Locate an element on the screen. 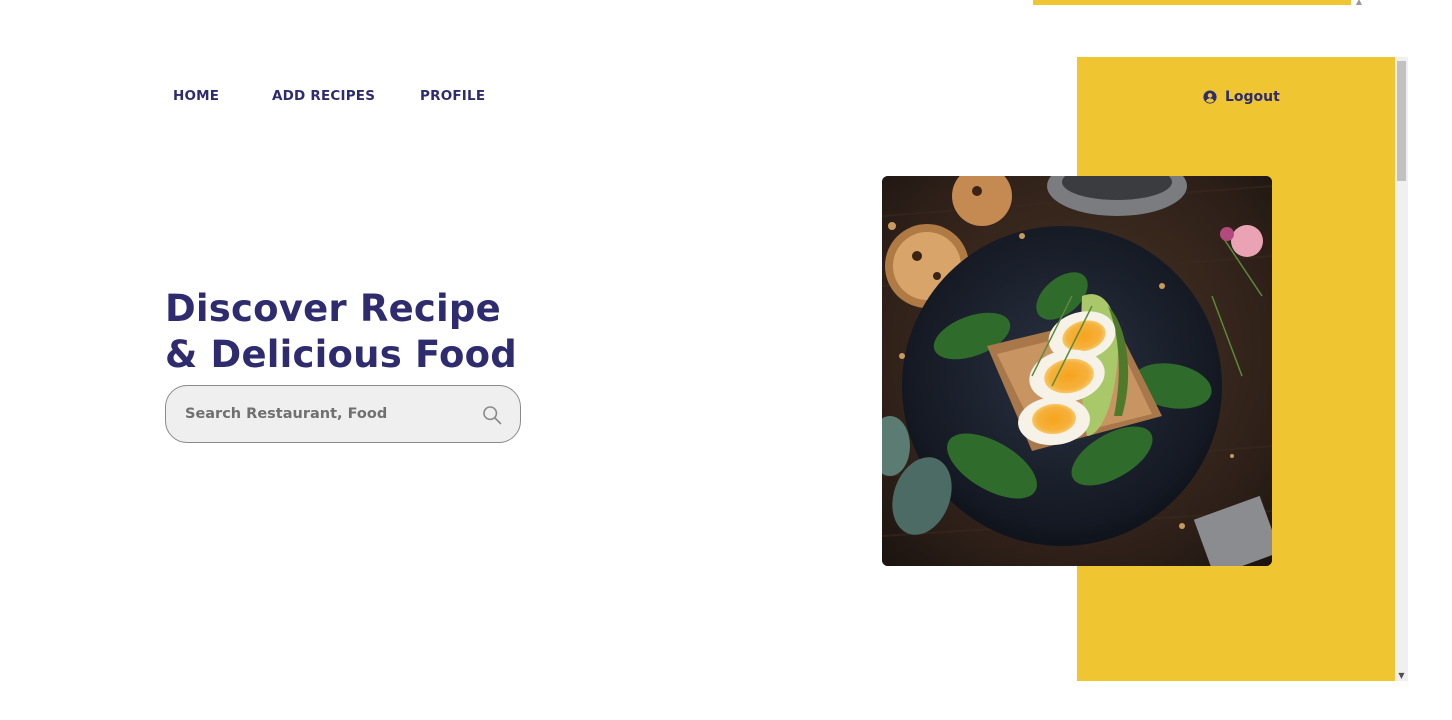 The image size is (1452, 720). vertical-scrollbar: ▼ is located at coordinates (1401, 369).